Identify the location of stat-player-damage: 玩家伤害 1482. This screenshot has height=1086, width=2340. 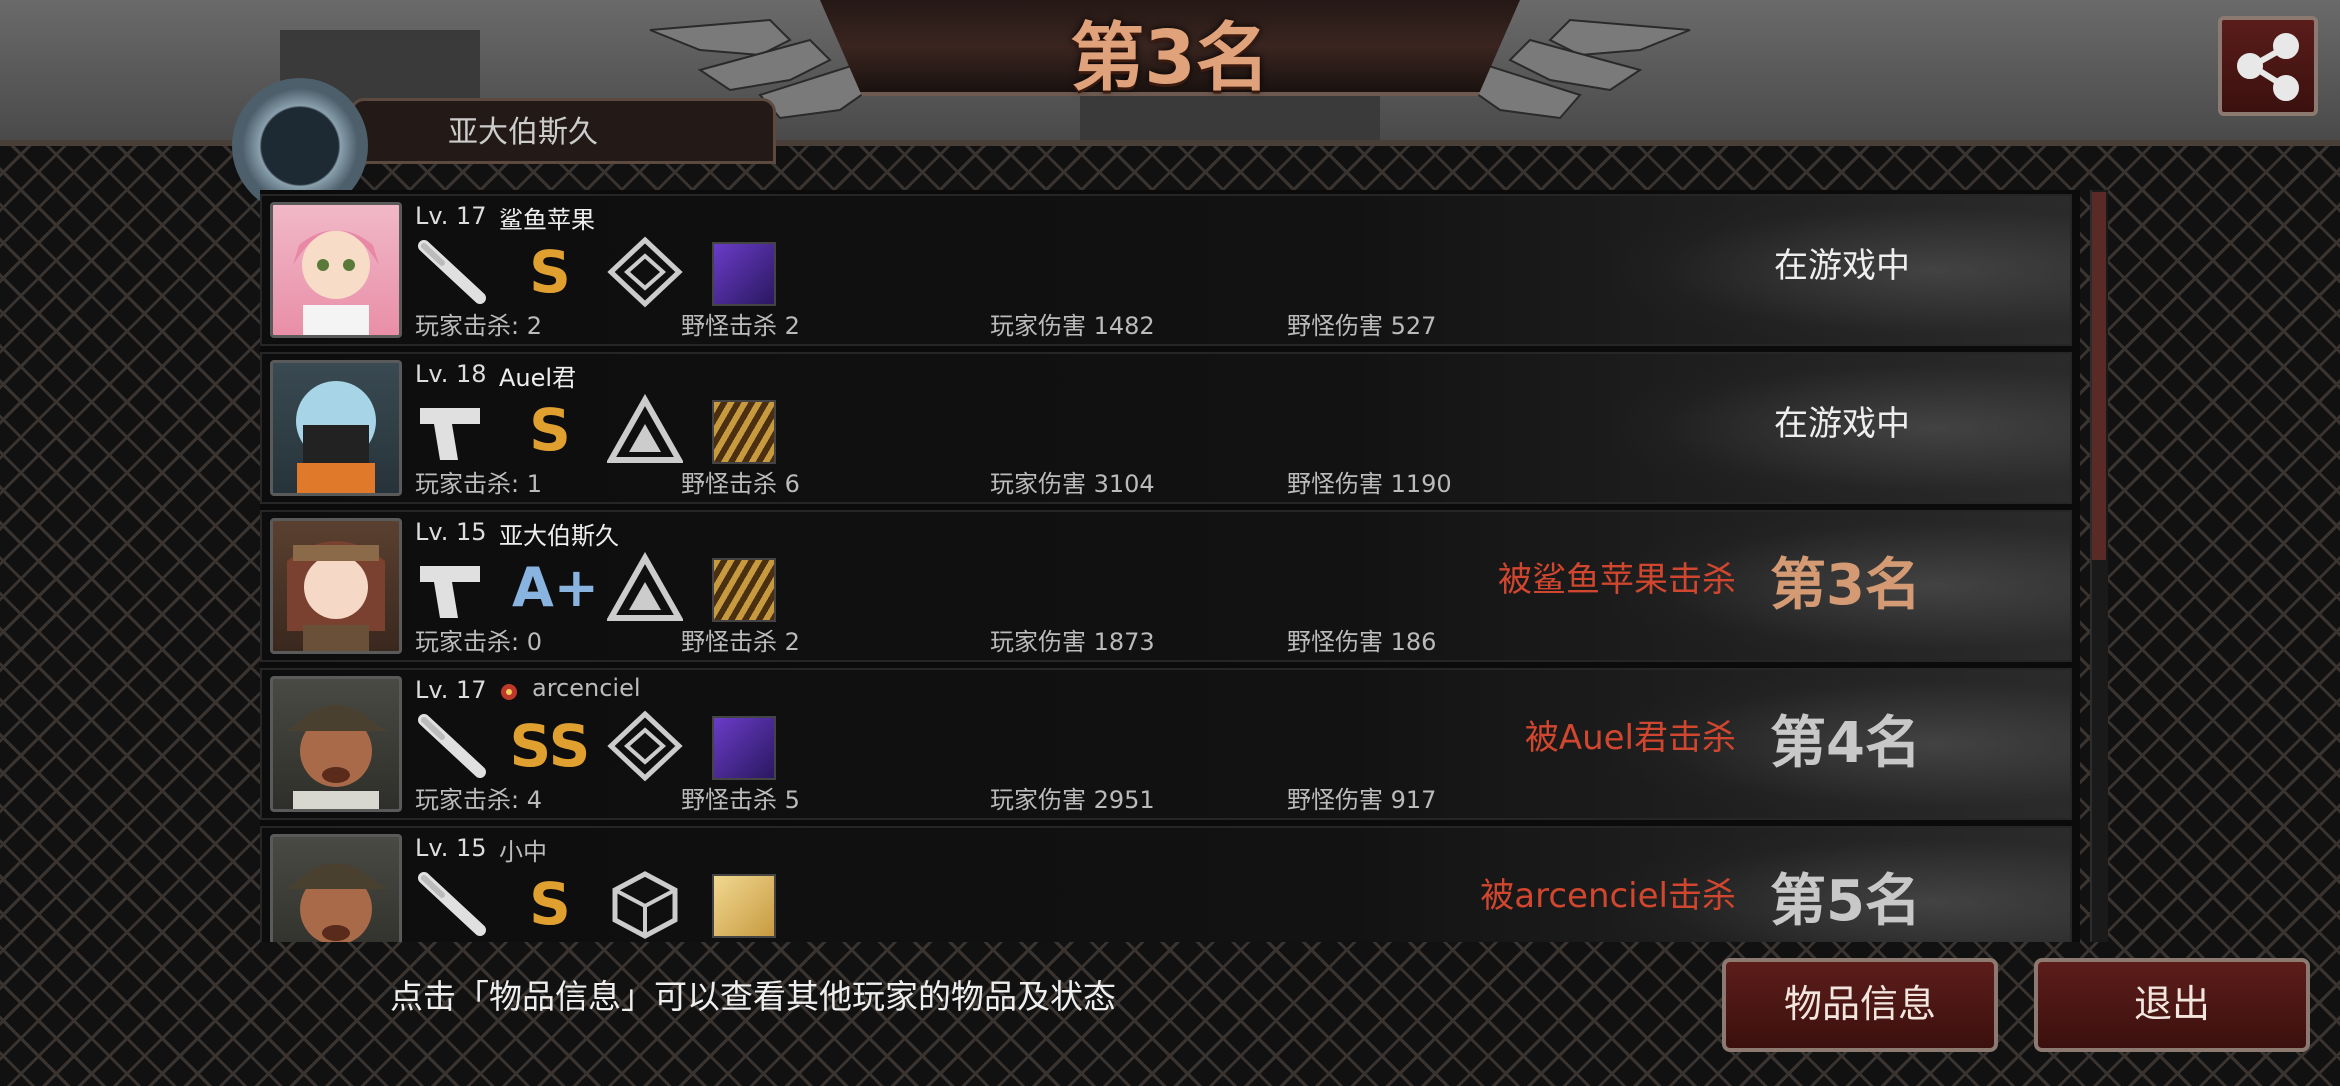
(1072, 326).